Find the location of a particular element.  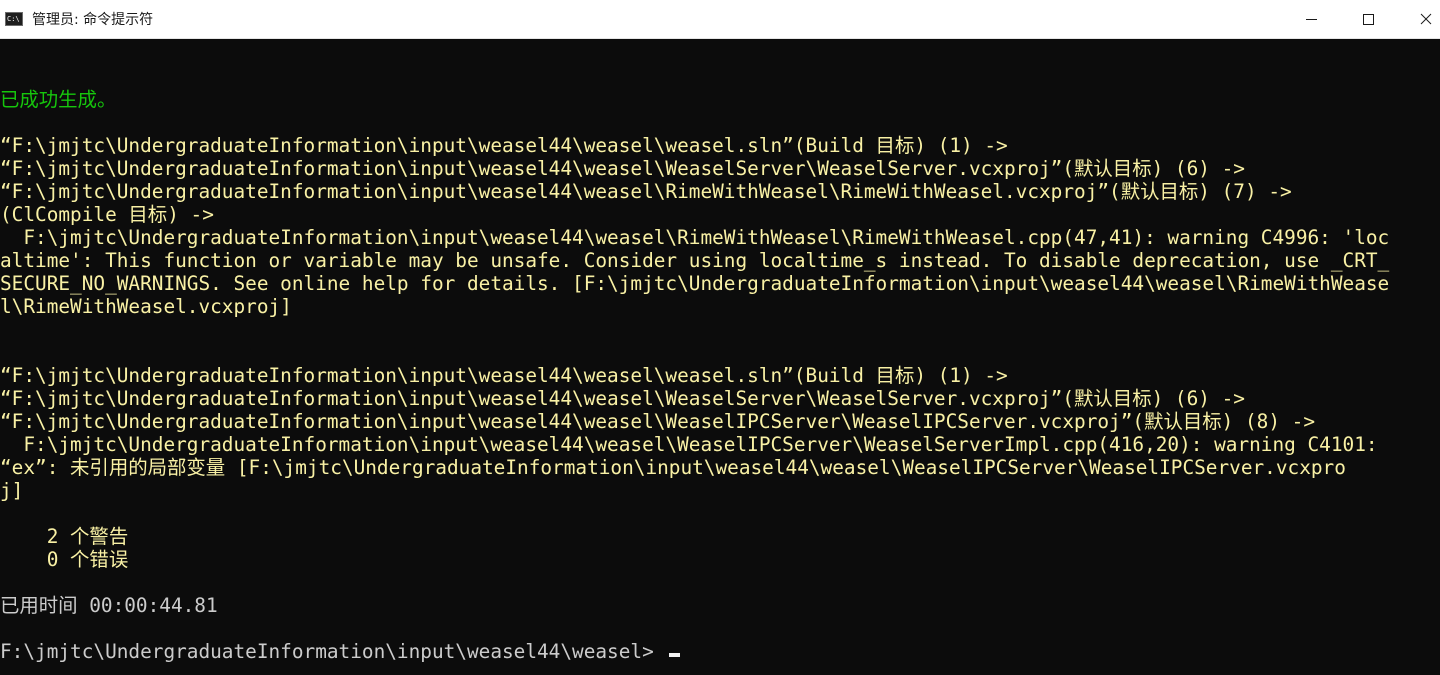

console-line: 2 个警告 is located at coordinates (64, 536).